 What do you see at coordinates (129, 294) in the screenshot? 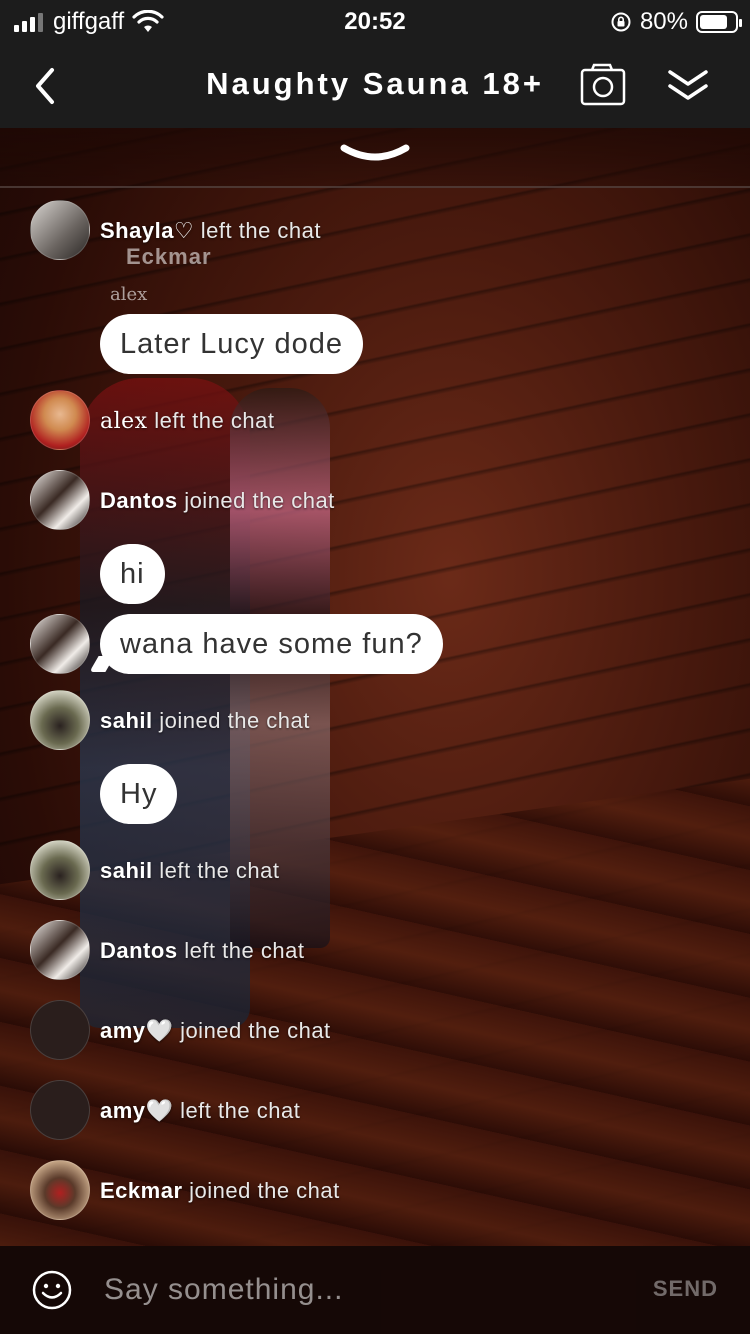
I see `sender-name-label: alex` at bounding box center [129, 294].